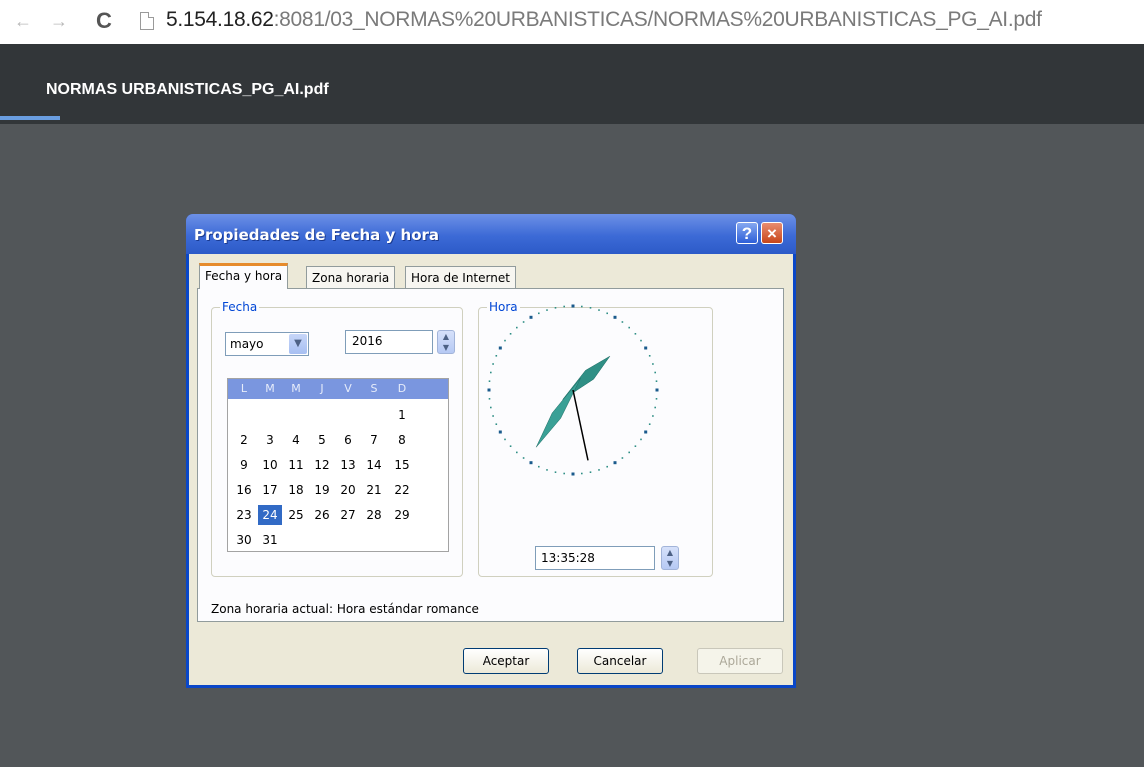 The width and height of the screenshot is (1144, 767). I want to click on year-spin-icon: ▲ ▼, so click(446, 342).